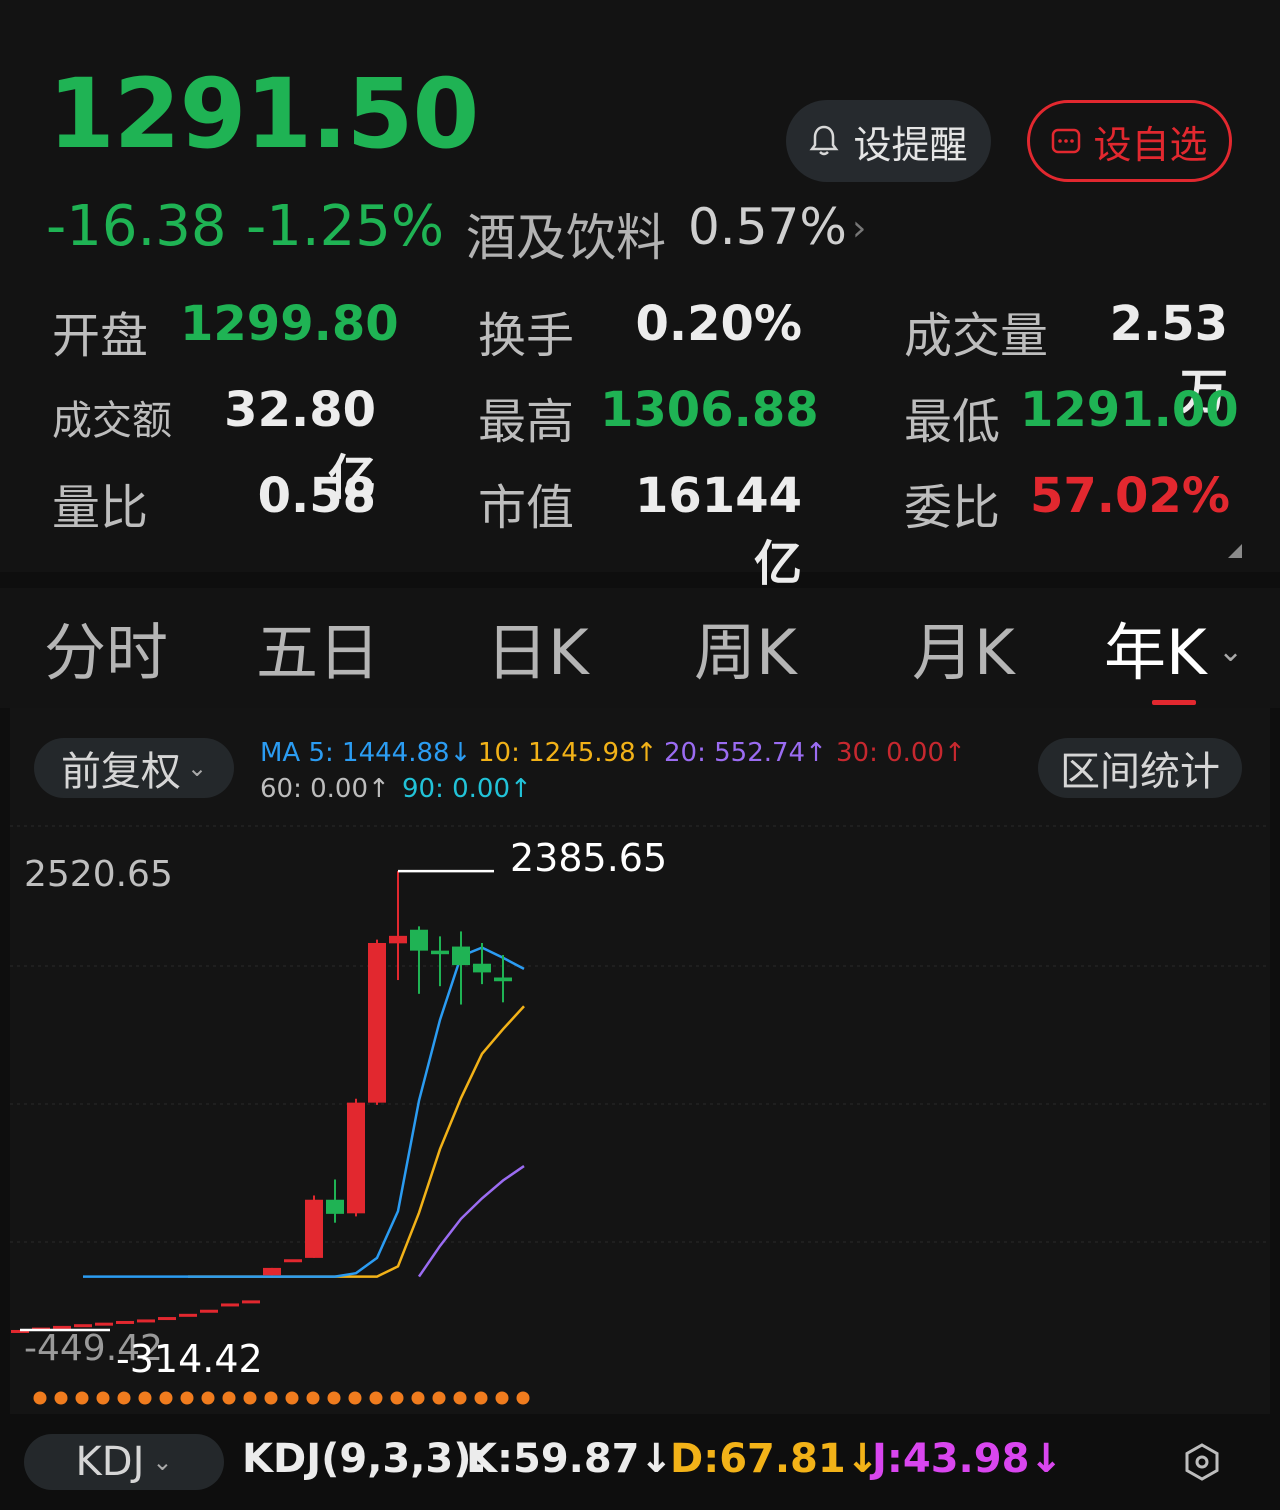  I want to click on tab-monthly-k: 月K, so click(963, 647).